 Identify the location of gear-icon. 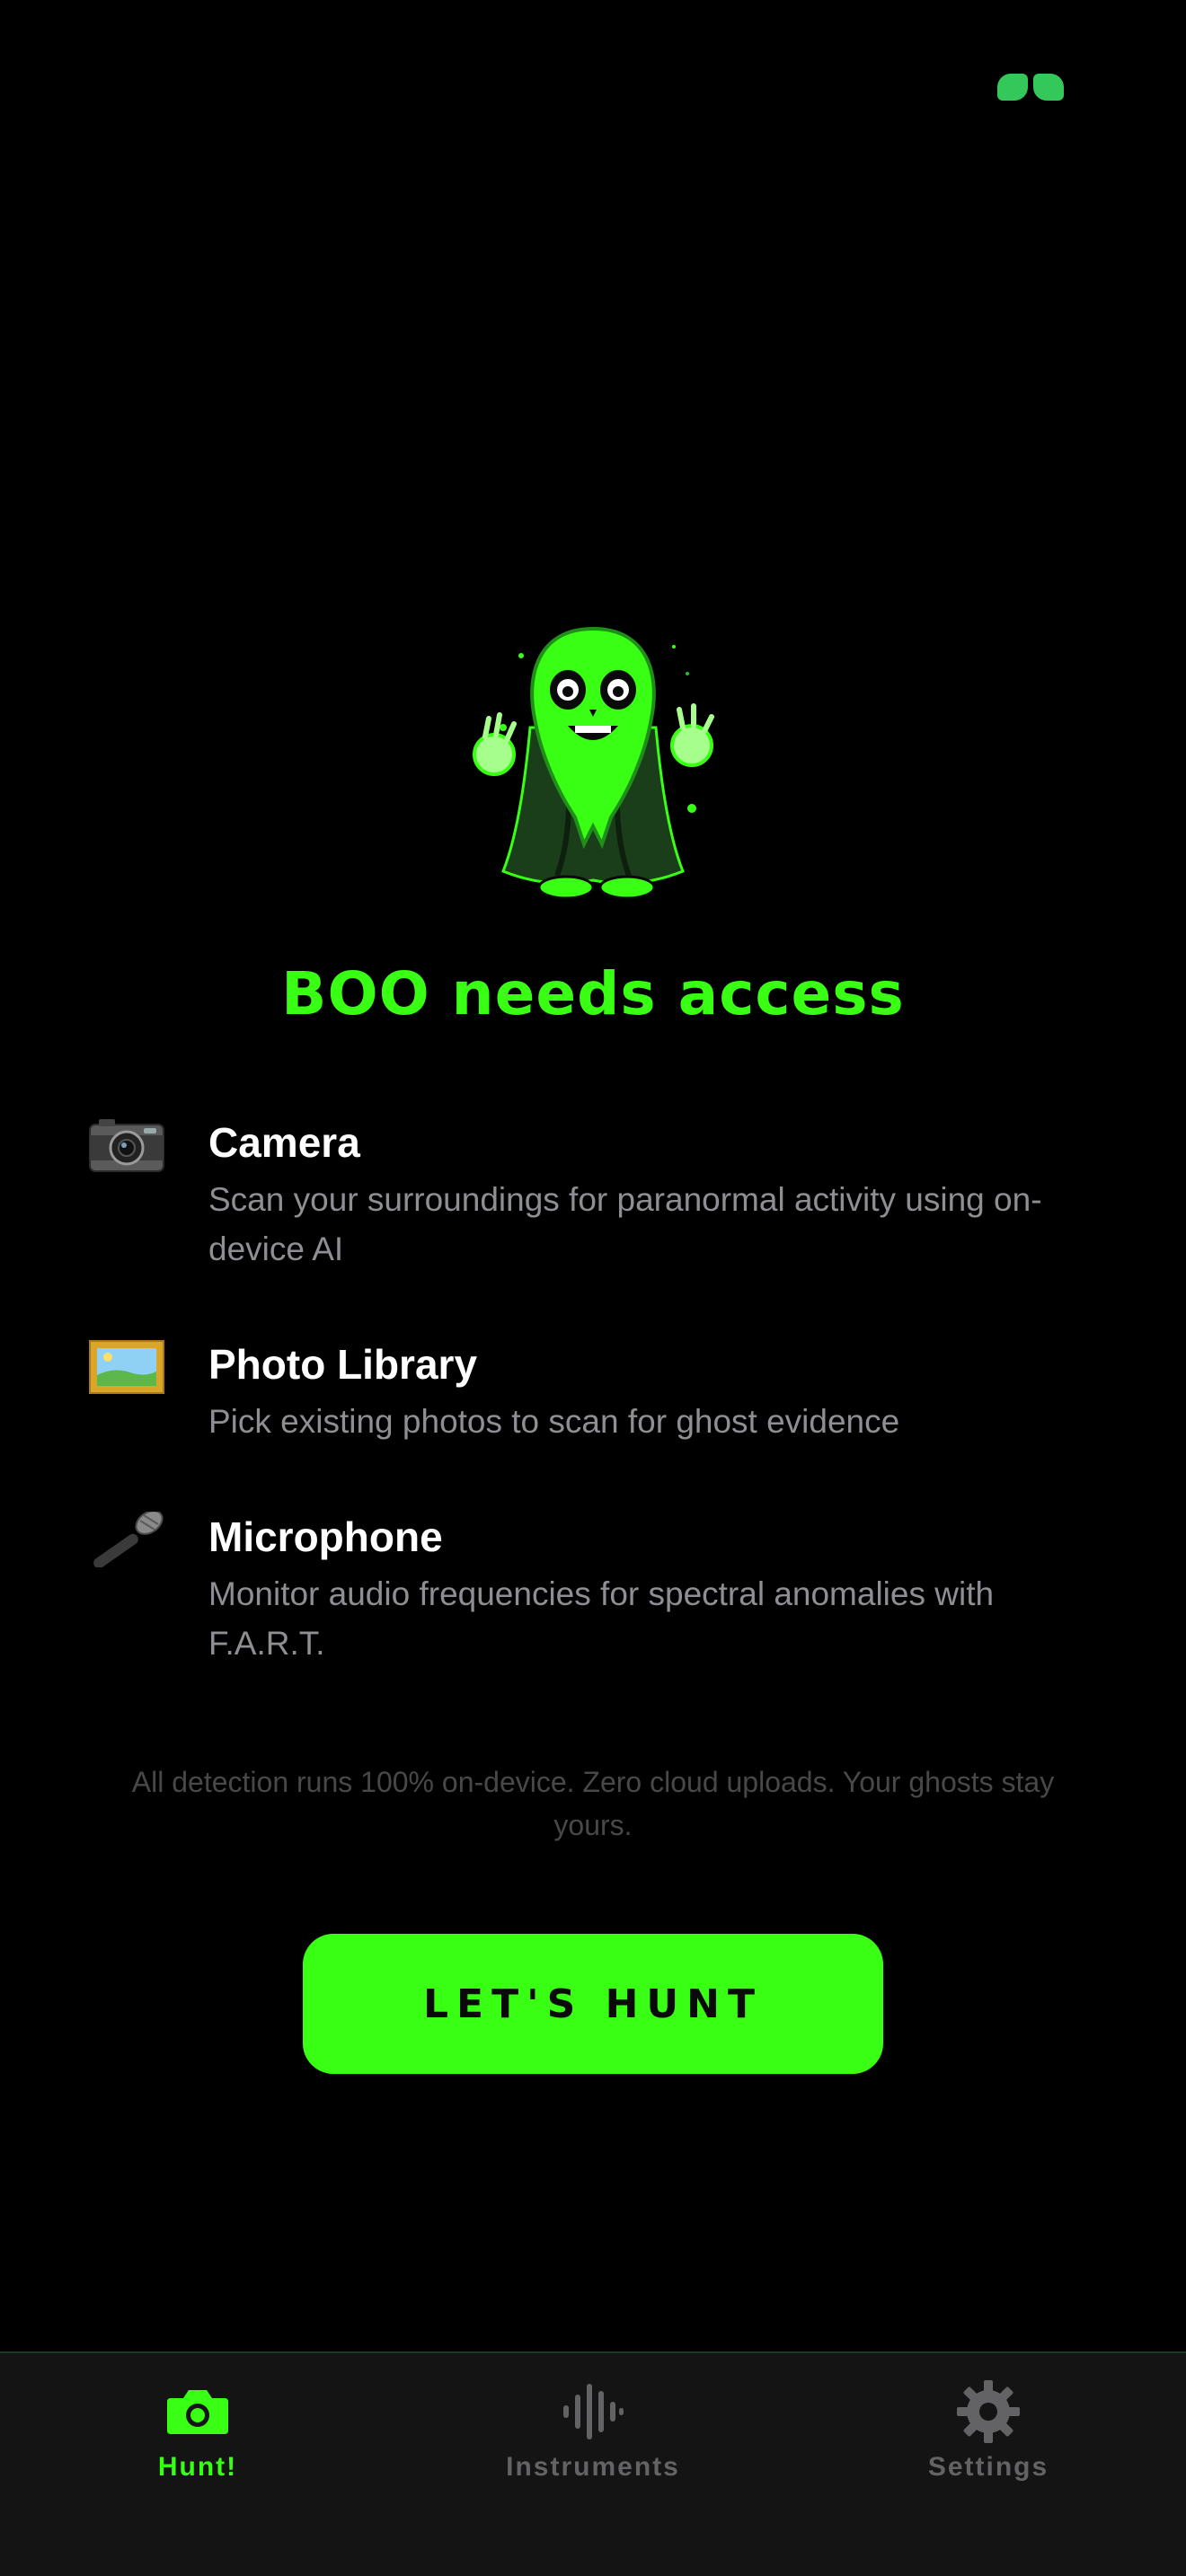
(988, 2411).